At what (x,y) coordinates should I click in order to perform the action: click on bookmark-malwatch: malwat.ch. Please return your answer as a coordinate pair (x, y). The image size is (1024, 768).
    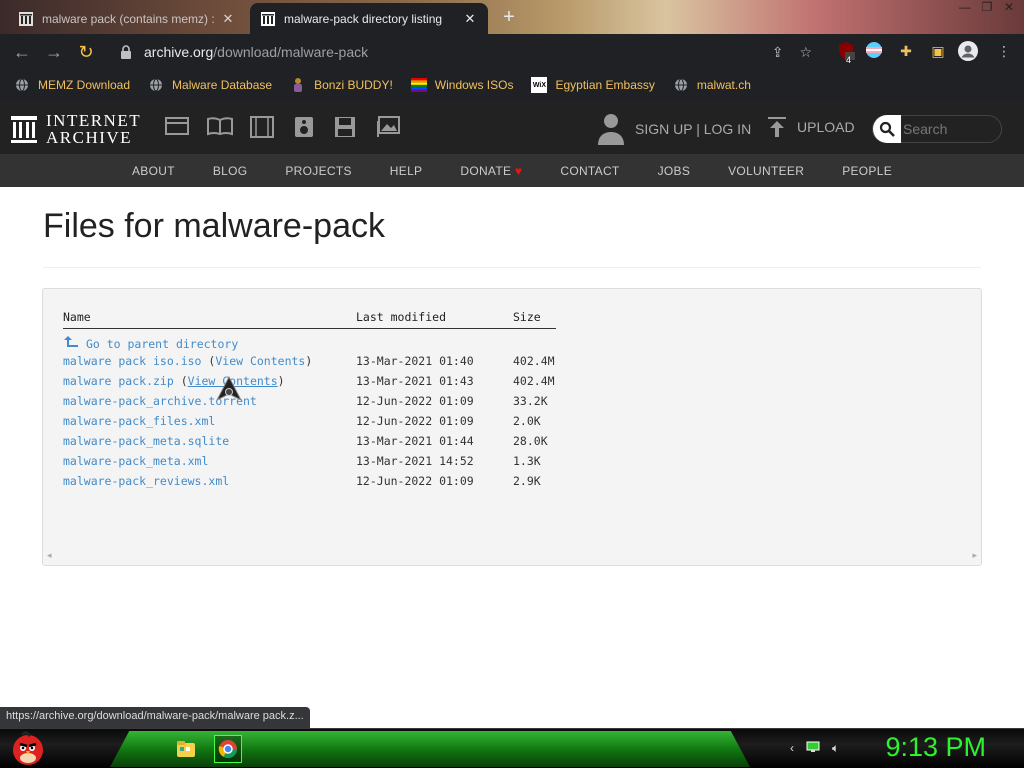
    Looking at the image, I should click on (712, 85).